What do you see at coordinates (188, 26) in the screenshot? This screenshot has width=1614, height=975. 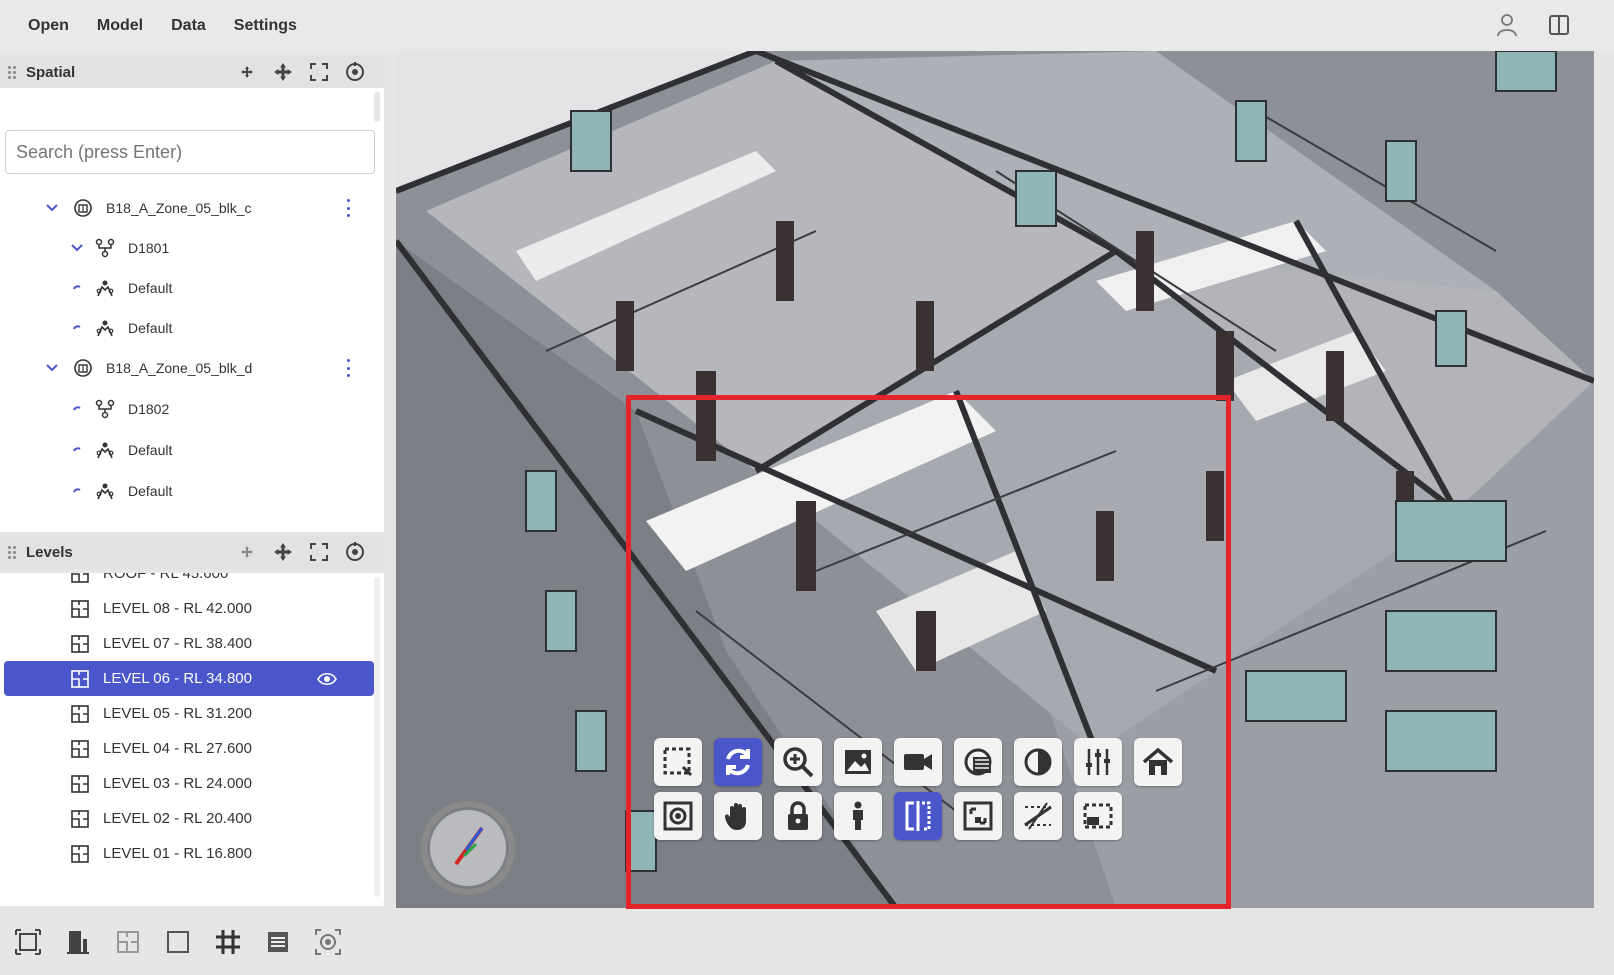 I see `menu-data: Data` at bounding box center [188, 26].